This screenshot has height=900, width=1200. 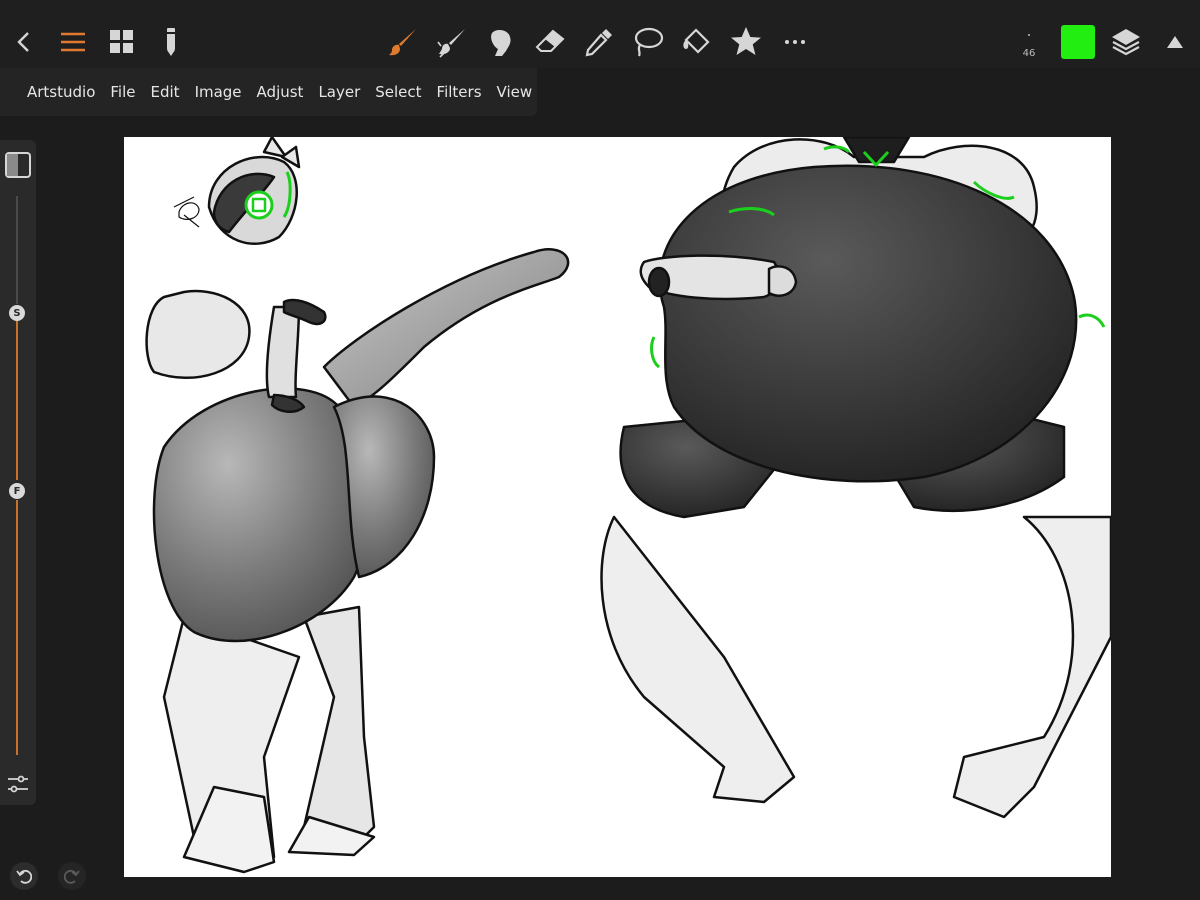 I want to click on slider-settings-icon, so click(x=18, y=786).